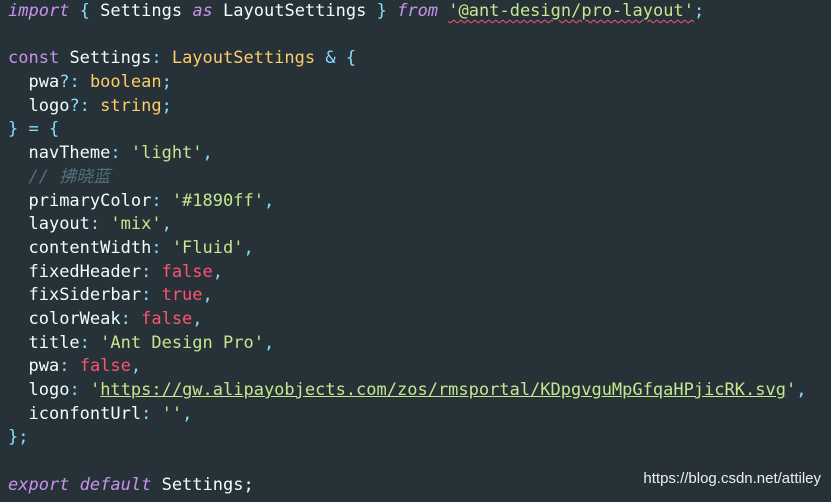  Describe the element at coordinates (419, 367) in the screenshot. I see `code-line-pwa: pwa: false,` at that location.